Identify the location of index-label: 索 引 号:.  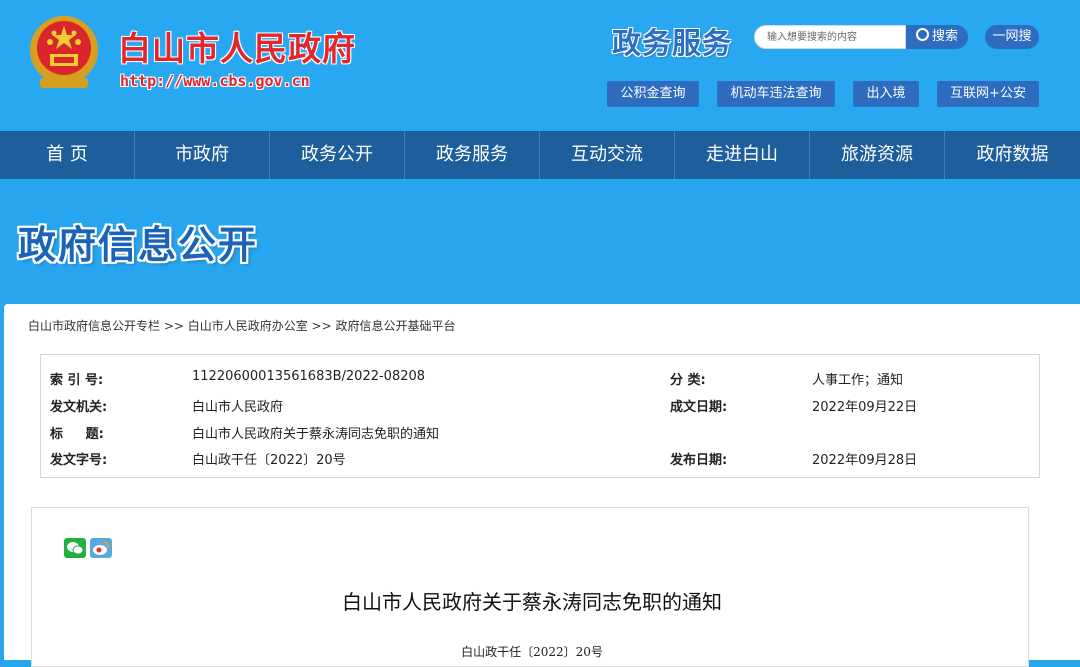
(77, 380).